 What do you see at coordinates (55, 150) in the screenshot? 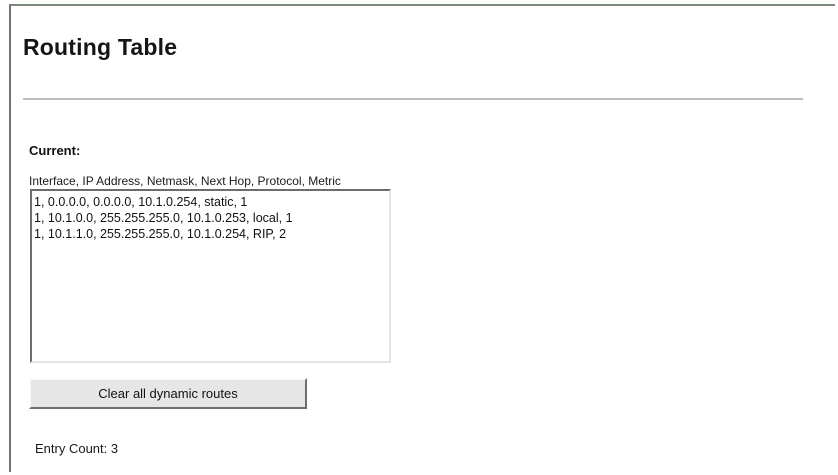
I see `current-label: Current:` at bounding box center [55, 150].